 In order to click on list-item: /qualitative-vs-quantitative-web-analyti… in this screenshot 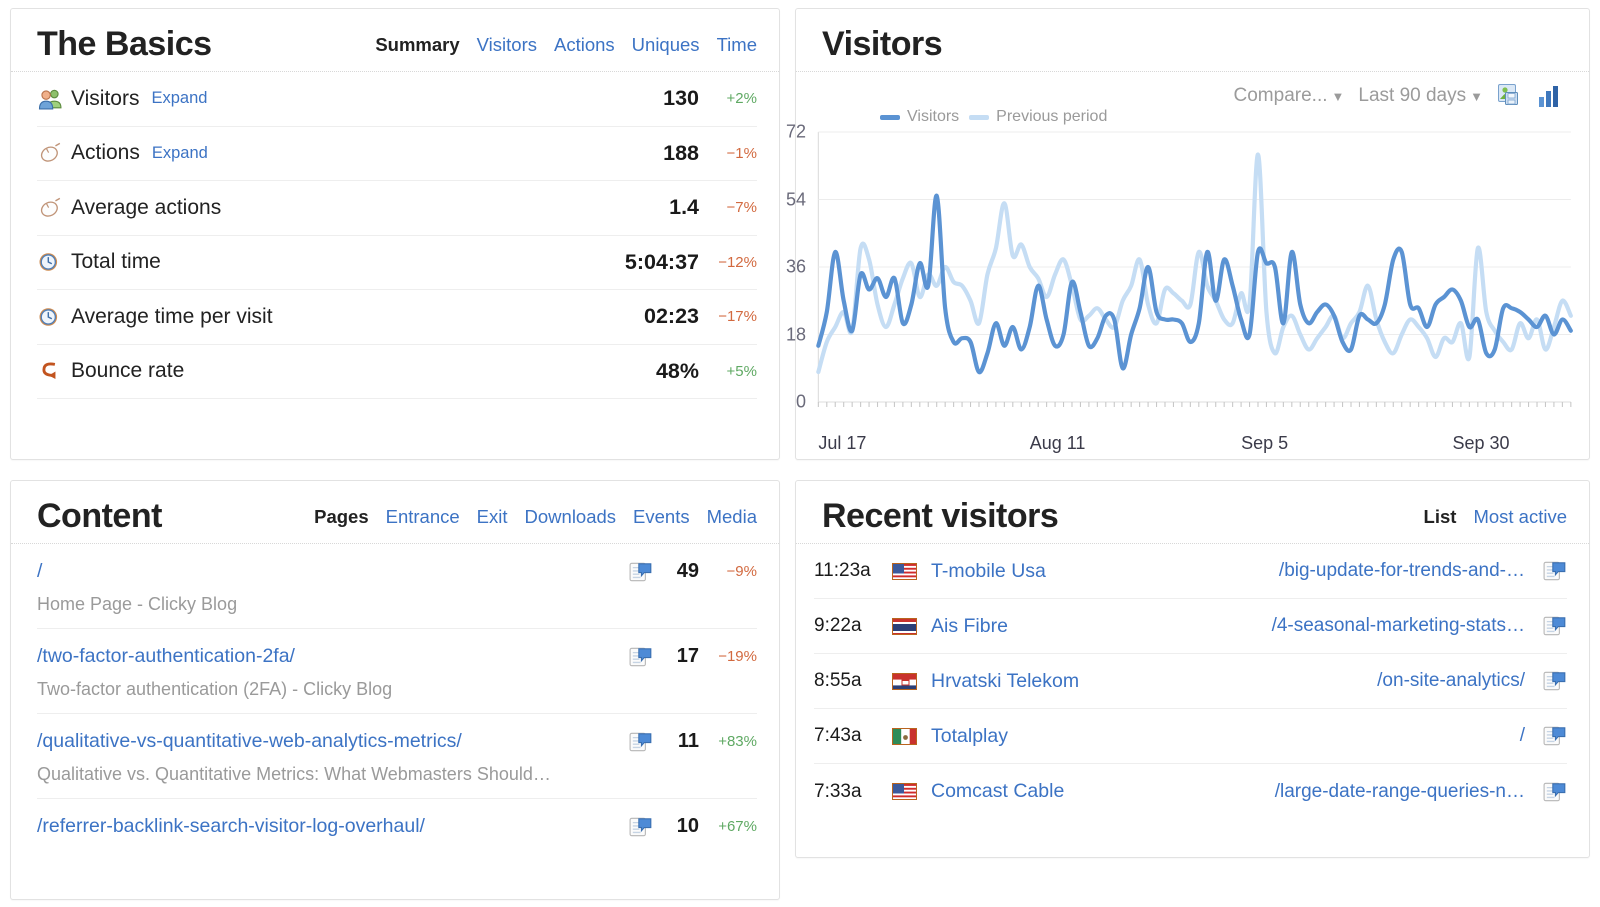, I will do `click(397, 756)`.